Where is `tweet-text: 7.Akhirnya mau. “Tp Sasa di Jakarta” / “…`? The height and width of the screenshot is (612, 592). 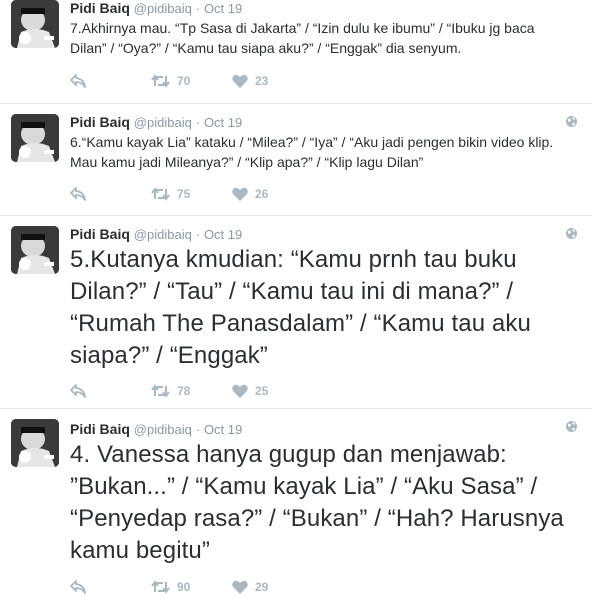 tweet-text: 7.Akhirnya mau. “Tp Sasa di Jakarta” / “… is located at coordinates (302, 38).